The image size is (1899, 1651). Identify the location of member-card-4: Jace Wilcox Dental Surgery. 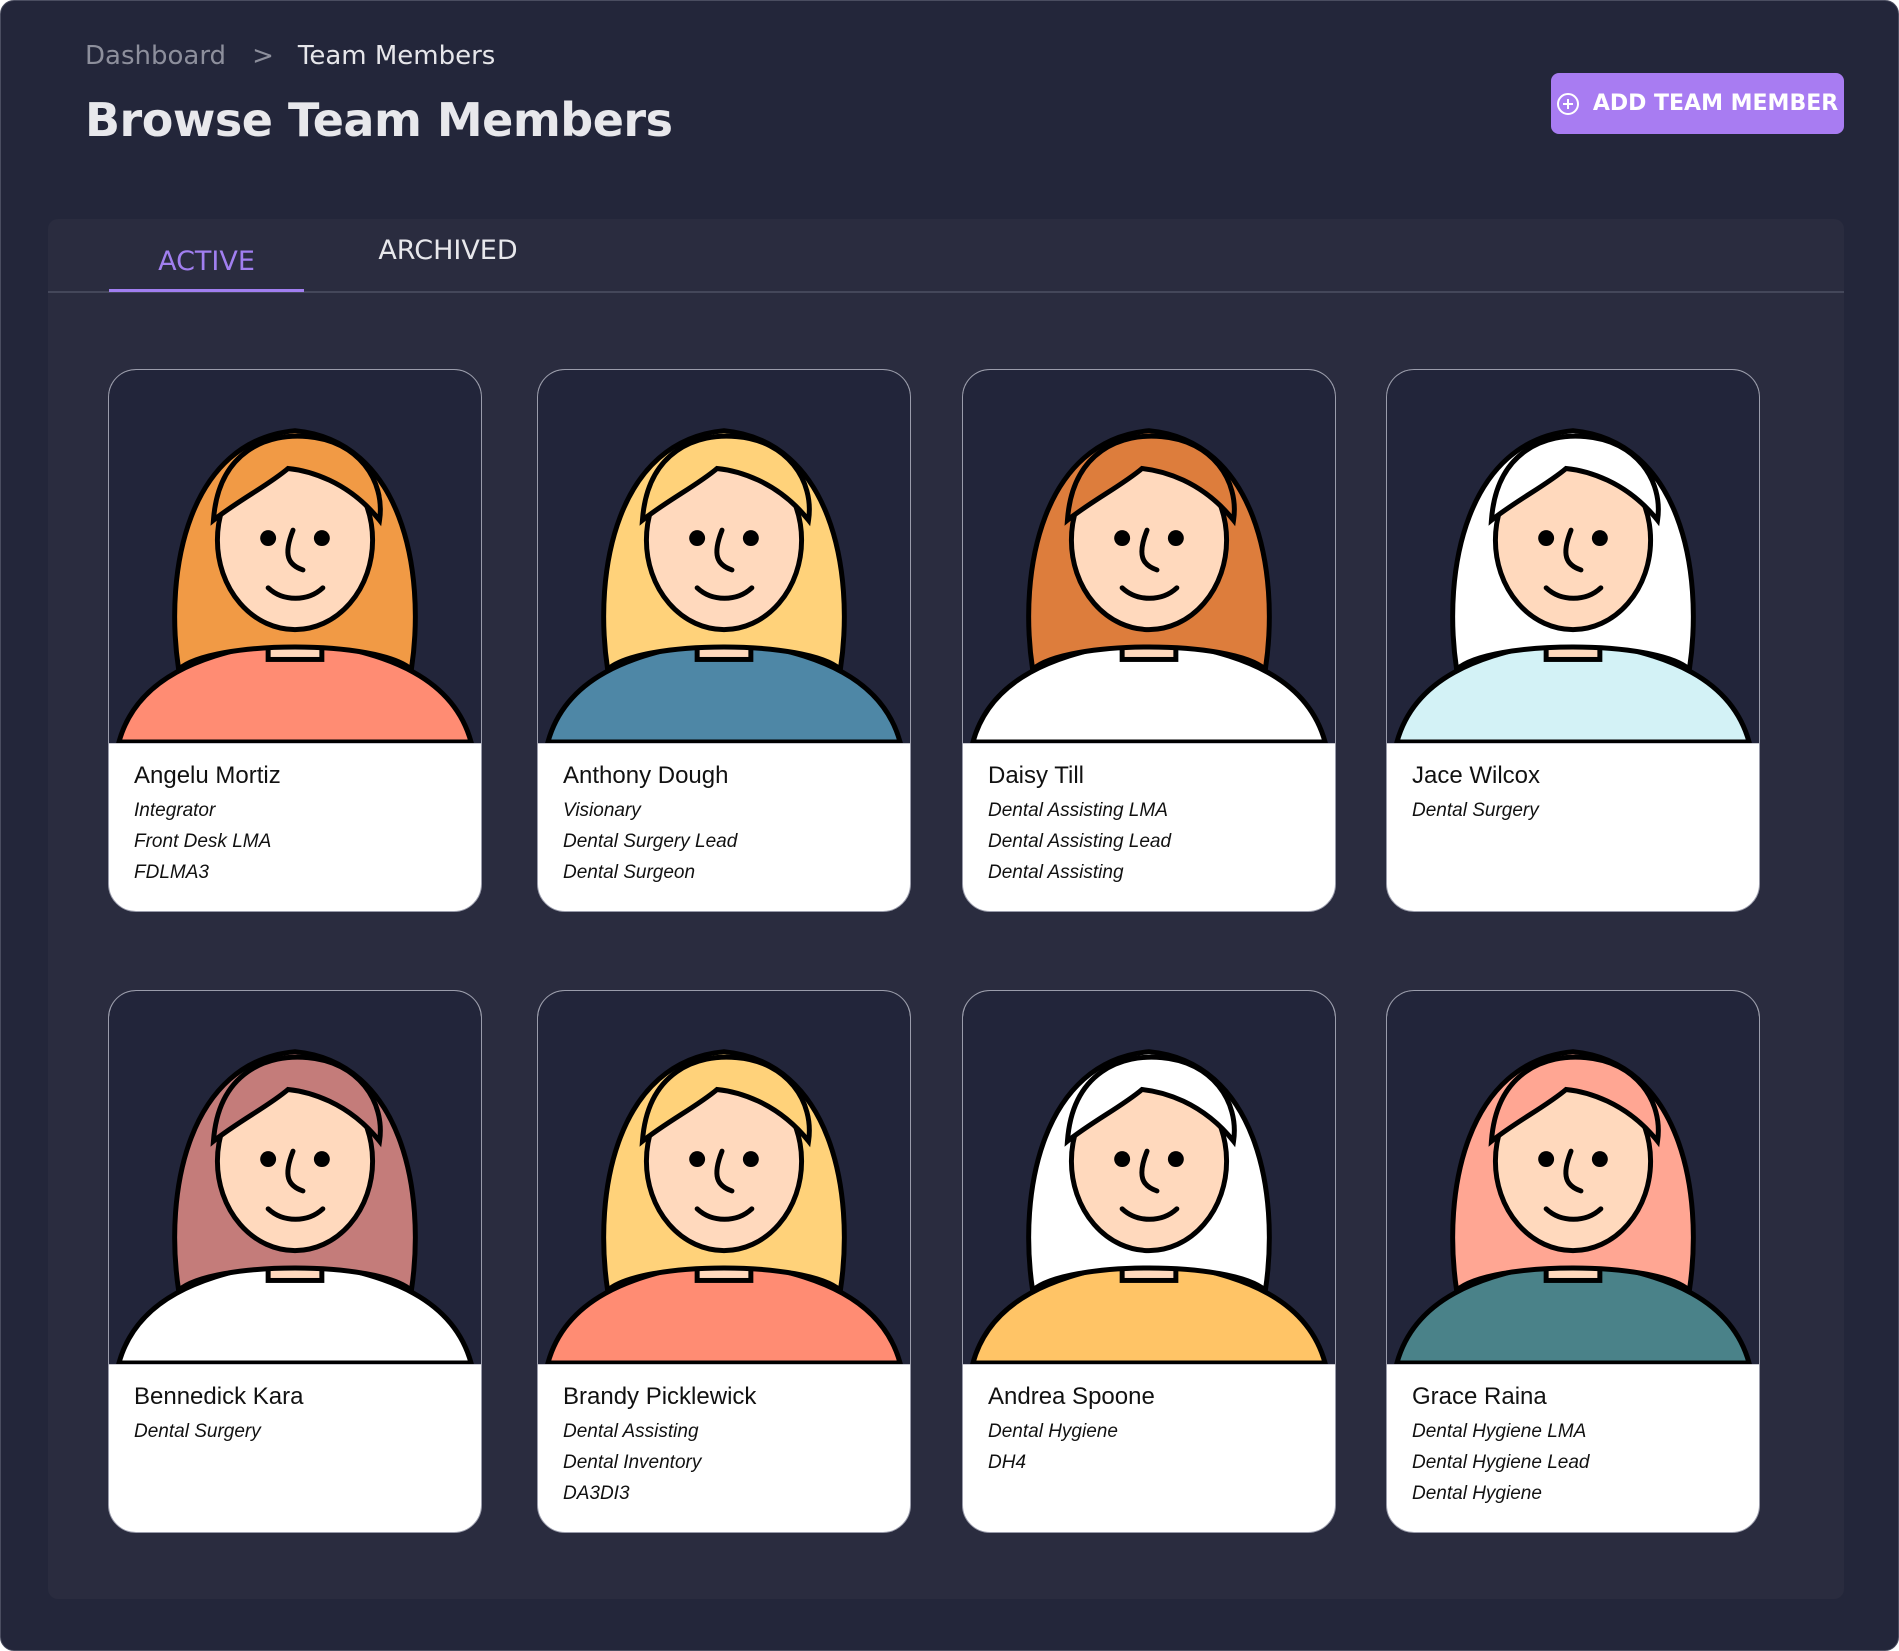
(1573, 640).